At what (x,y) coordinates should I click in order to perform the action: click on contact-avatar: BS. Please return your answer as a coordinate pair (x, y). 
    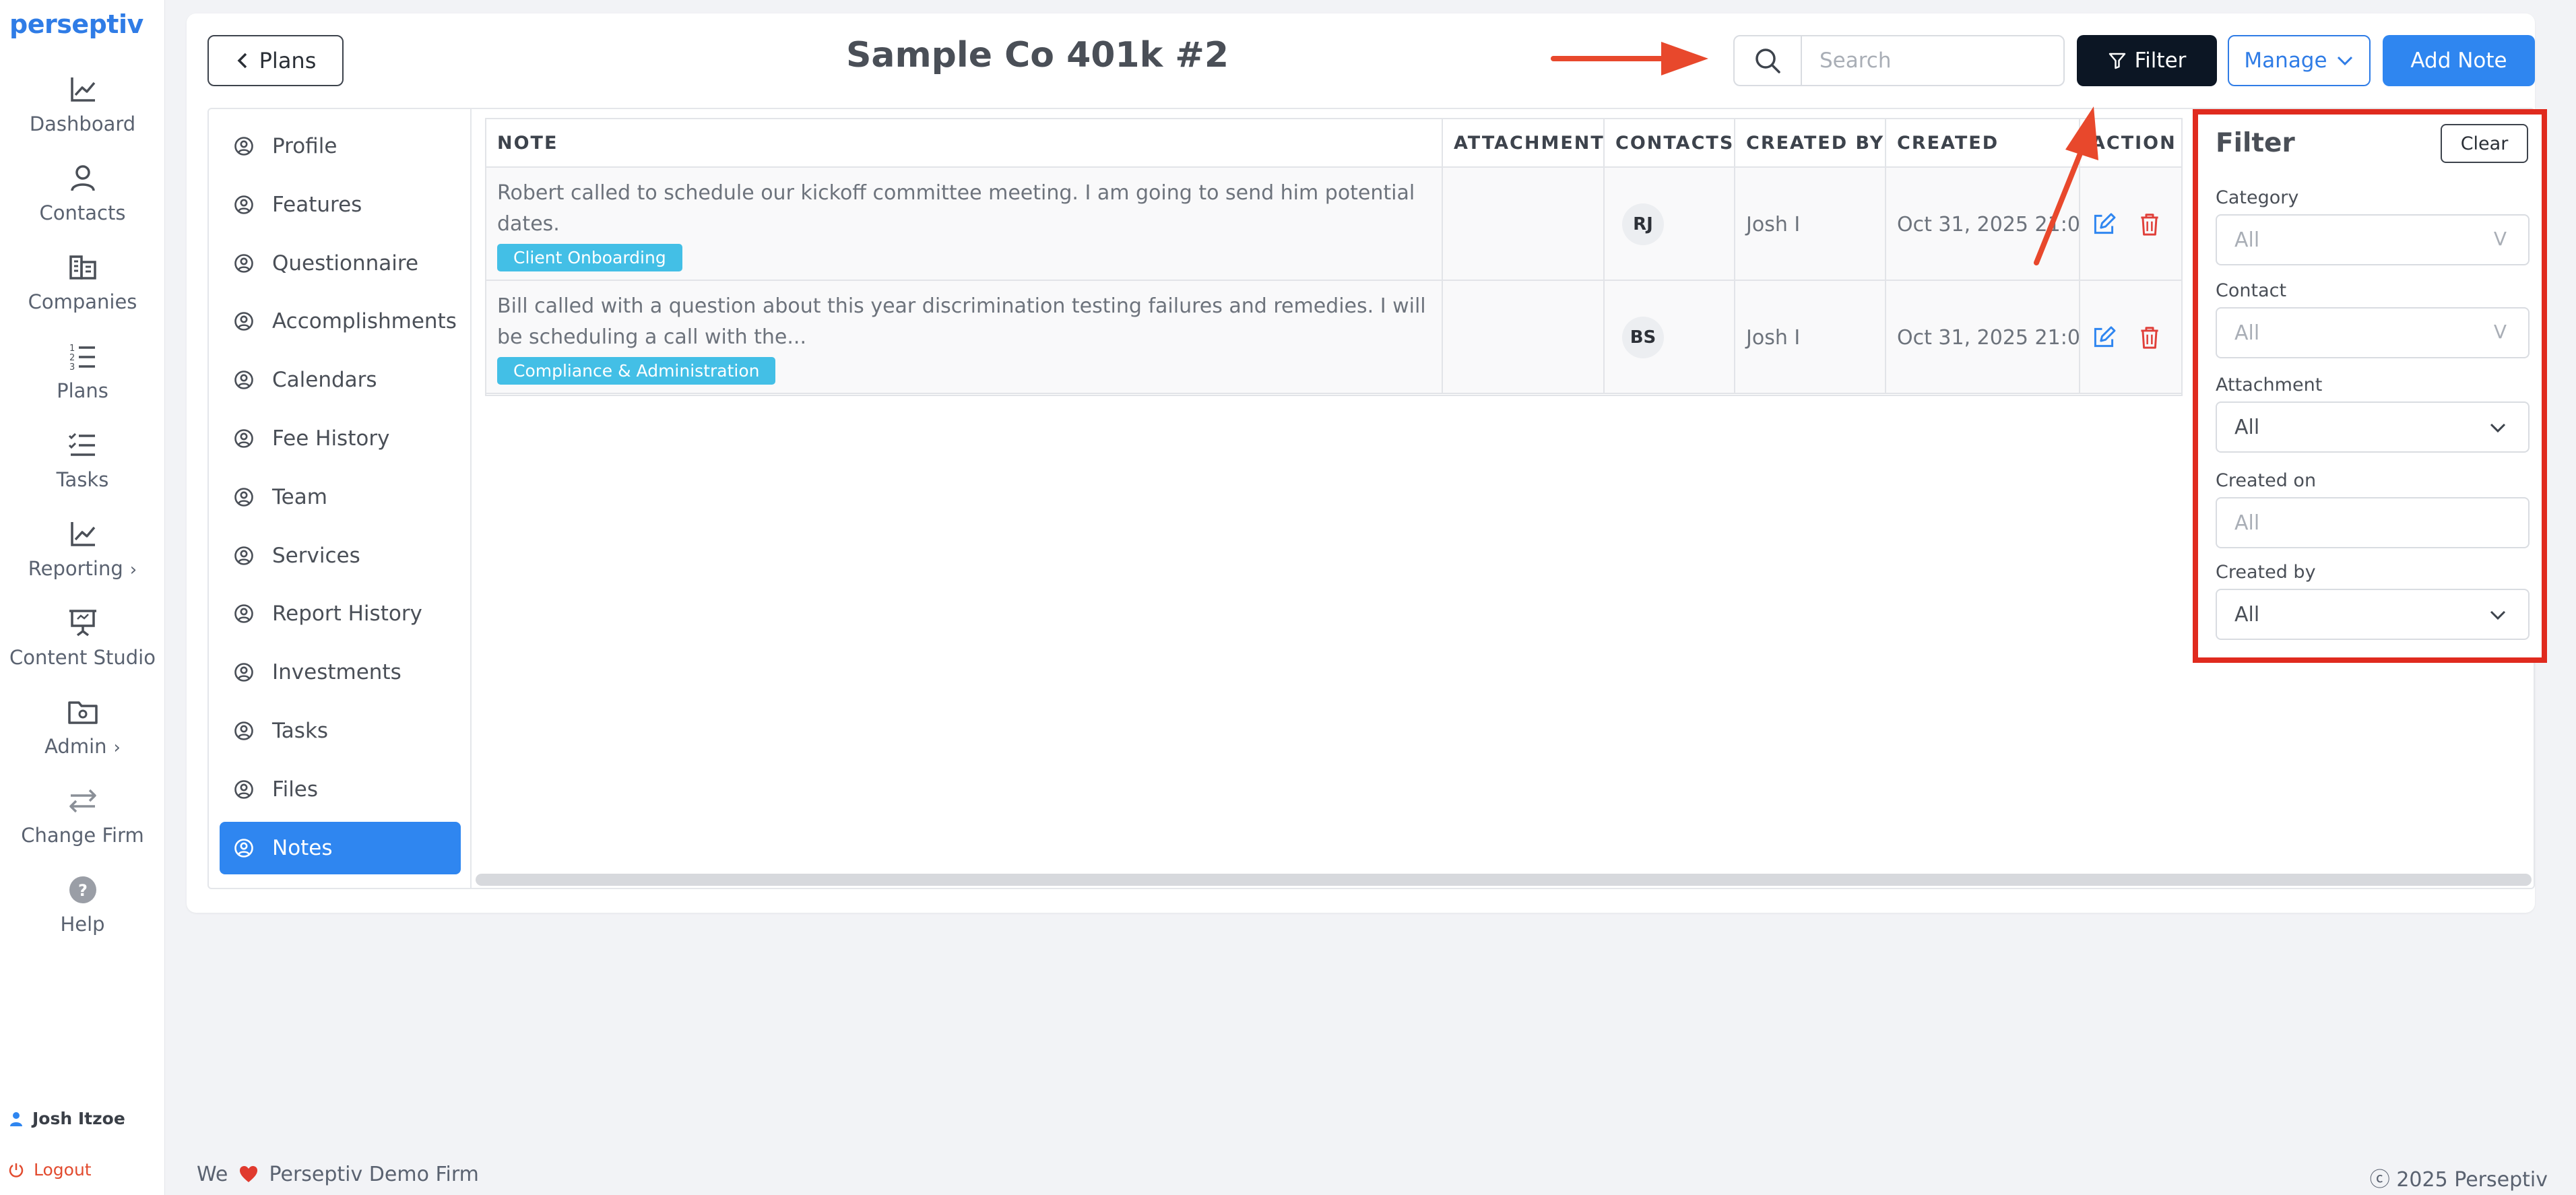
    Looking at the image, I should click on (1643, 337).